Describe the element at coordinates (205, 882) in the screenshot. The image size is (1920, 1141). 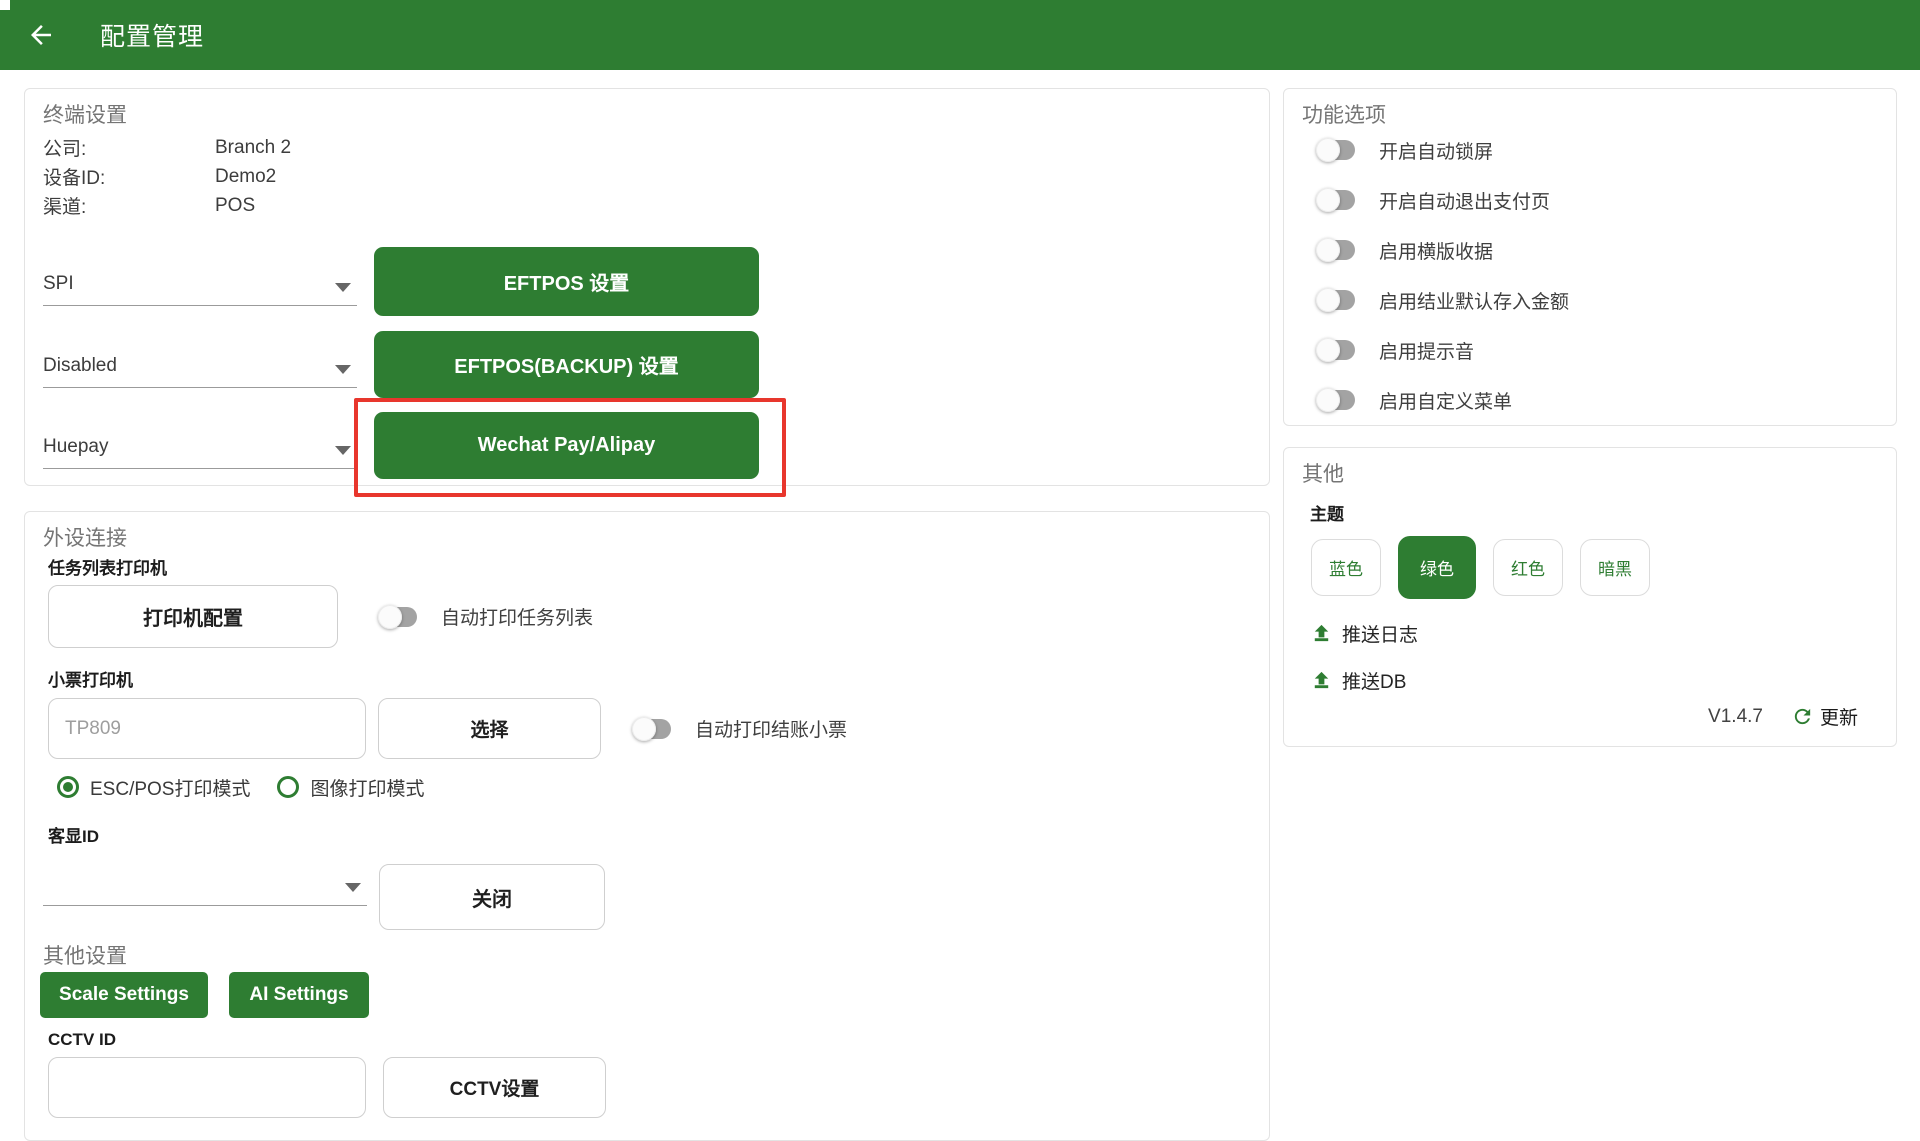
I see `customer-display-dropdown` at that location.